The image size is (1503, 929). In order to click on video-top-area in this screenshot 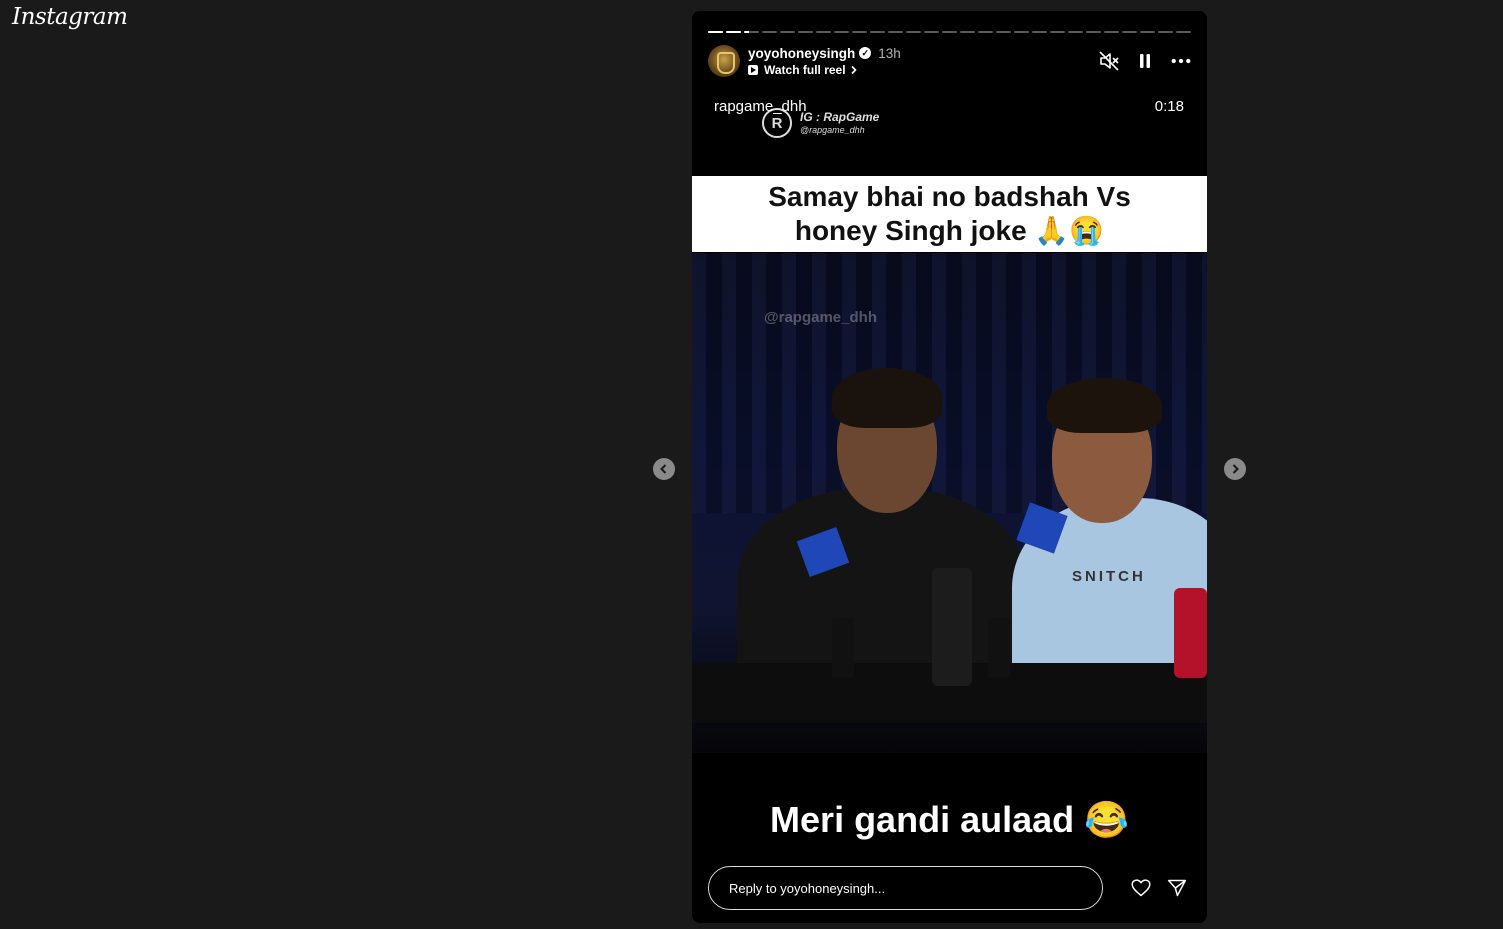, I will do `click(949, 93)`.